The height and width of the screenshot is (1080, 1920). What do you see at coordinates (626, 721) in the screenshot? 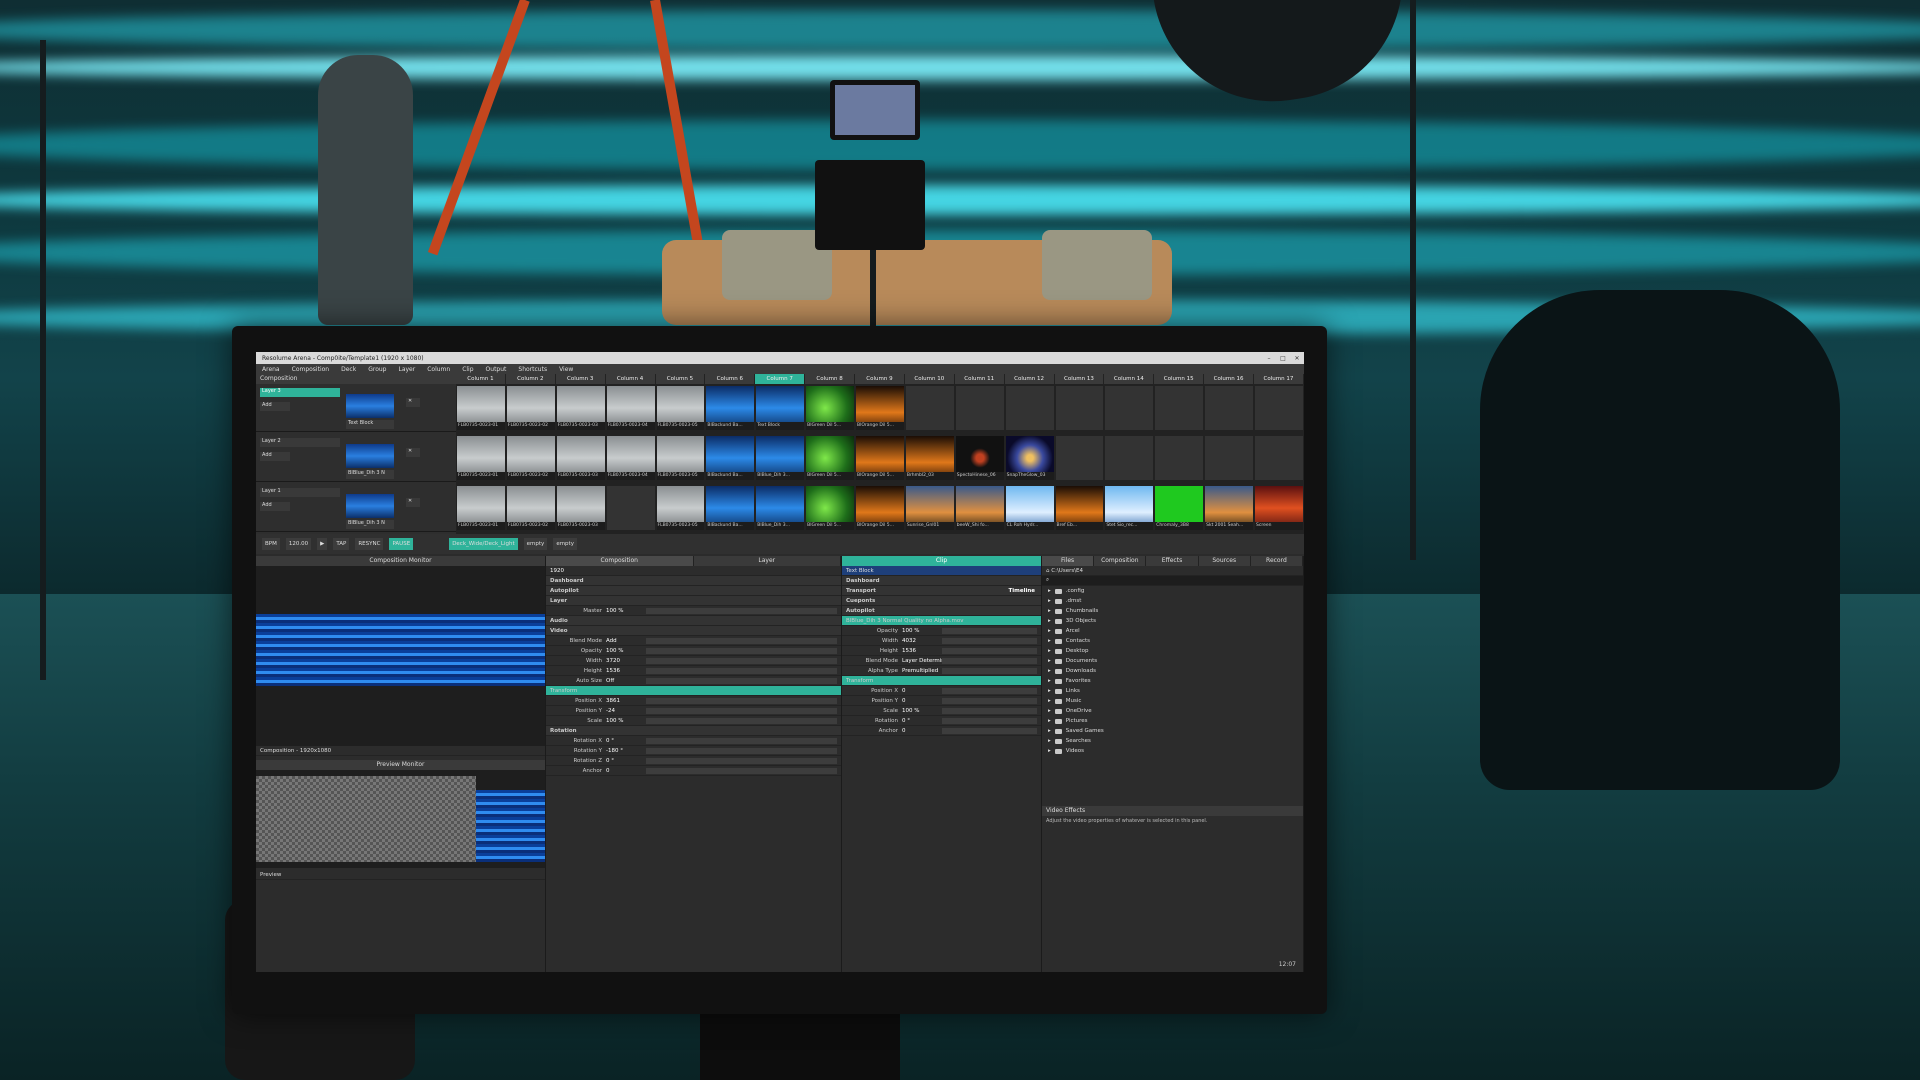
I see `property-value: 100 %` at bounding box center [626, 721].